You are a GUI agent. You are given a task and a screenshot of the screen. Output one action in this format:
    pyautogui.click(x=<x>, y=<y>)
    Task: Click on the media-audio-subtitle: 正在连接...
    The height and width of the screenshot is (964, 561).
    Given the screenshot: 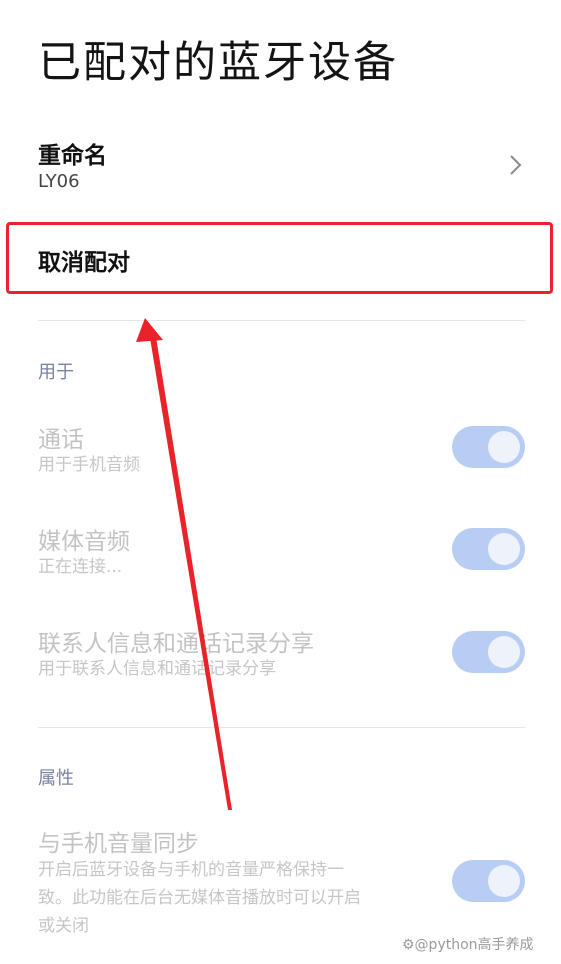 What is the action you would take?
    pyautogui.click(x=80, y=567)
    